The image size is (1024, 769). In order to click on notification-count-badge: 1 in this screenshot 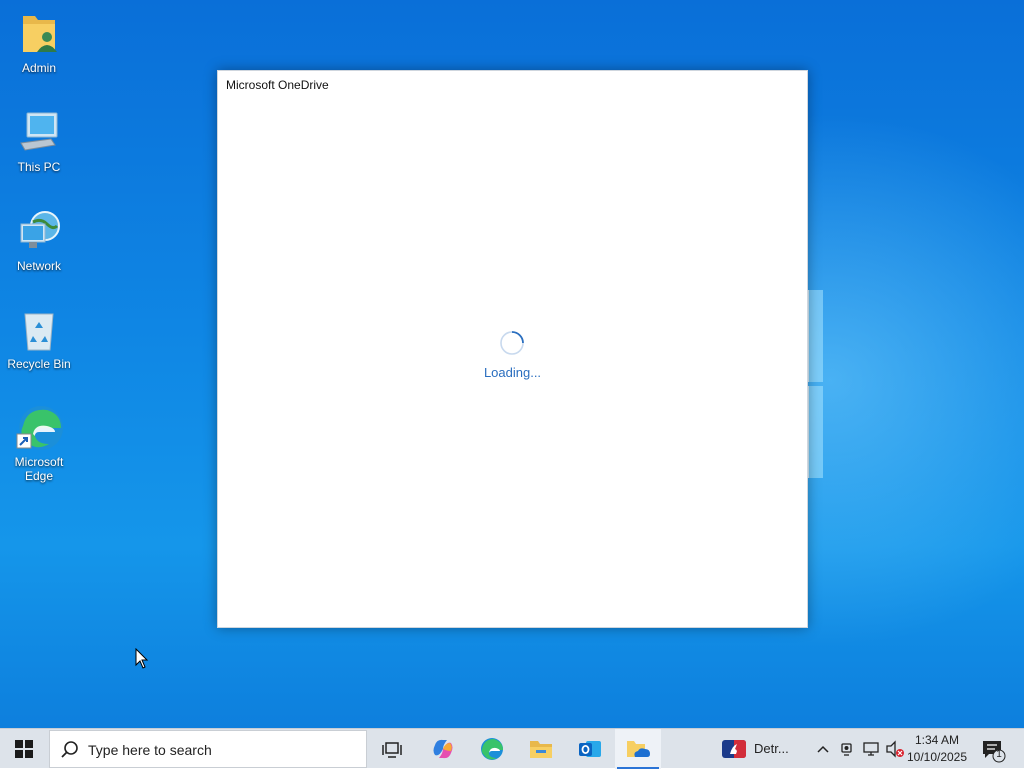, I will do `click(999, 754)`.